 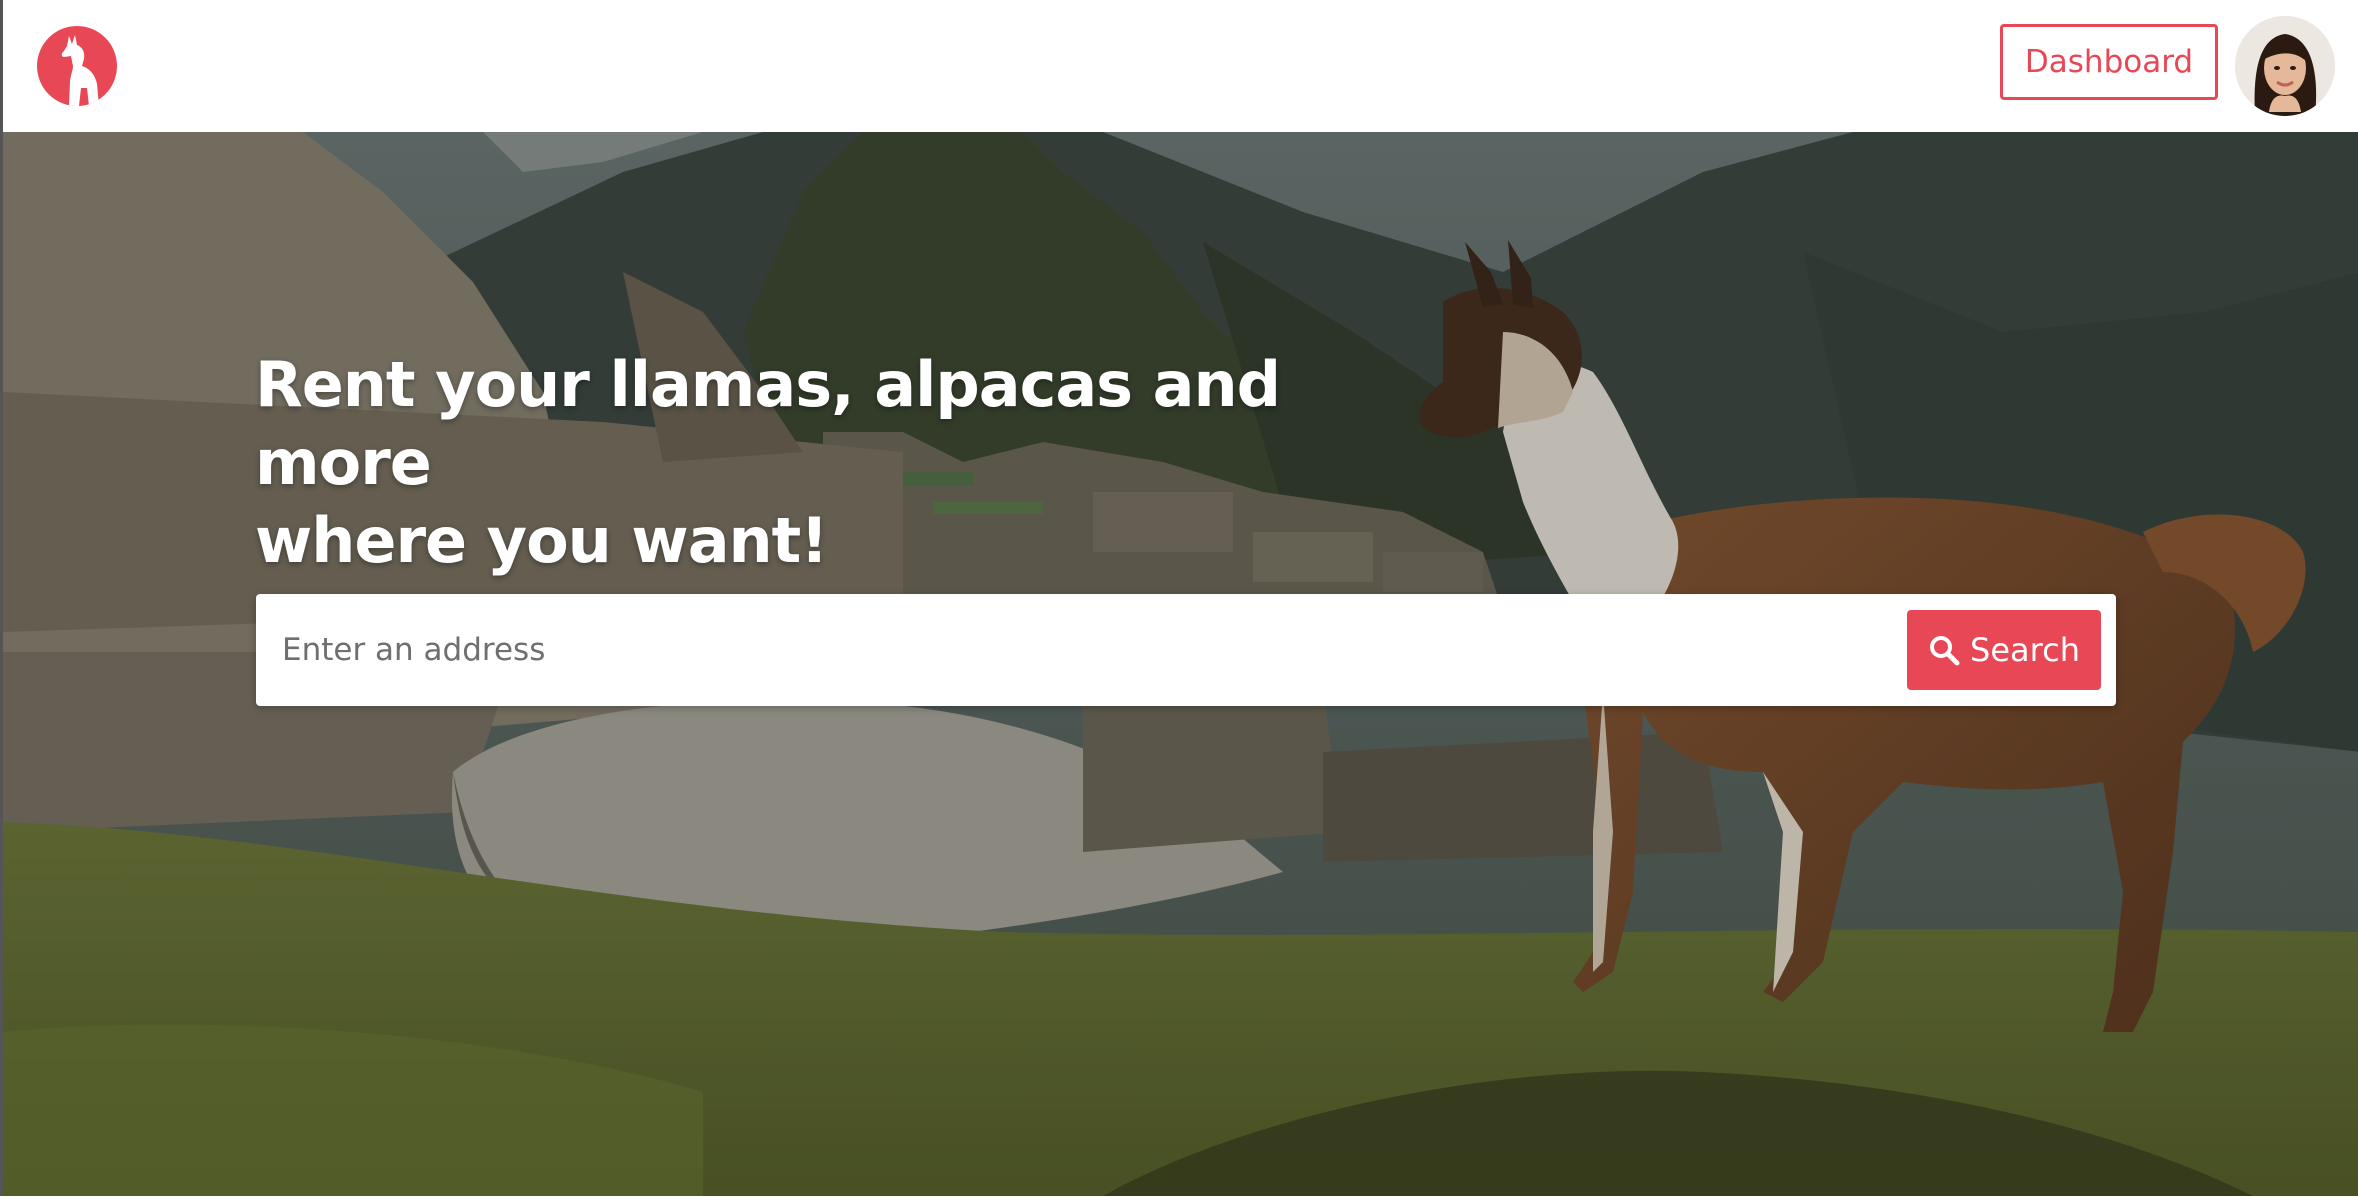 What do you see at coordinates (1076, 650) in the screenshot?
I see `address-search-input` at bounding box center [1076, 650].